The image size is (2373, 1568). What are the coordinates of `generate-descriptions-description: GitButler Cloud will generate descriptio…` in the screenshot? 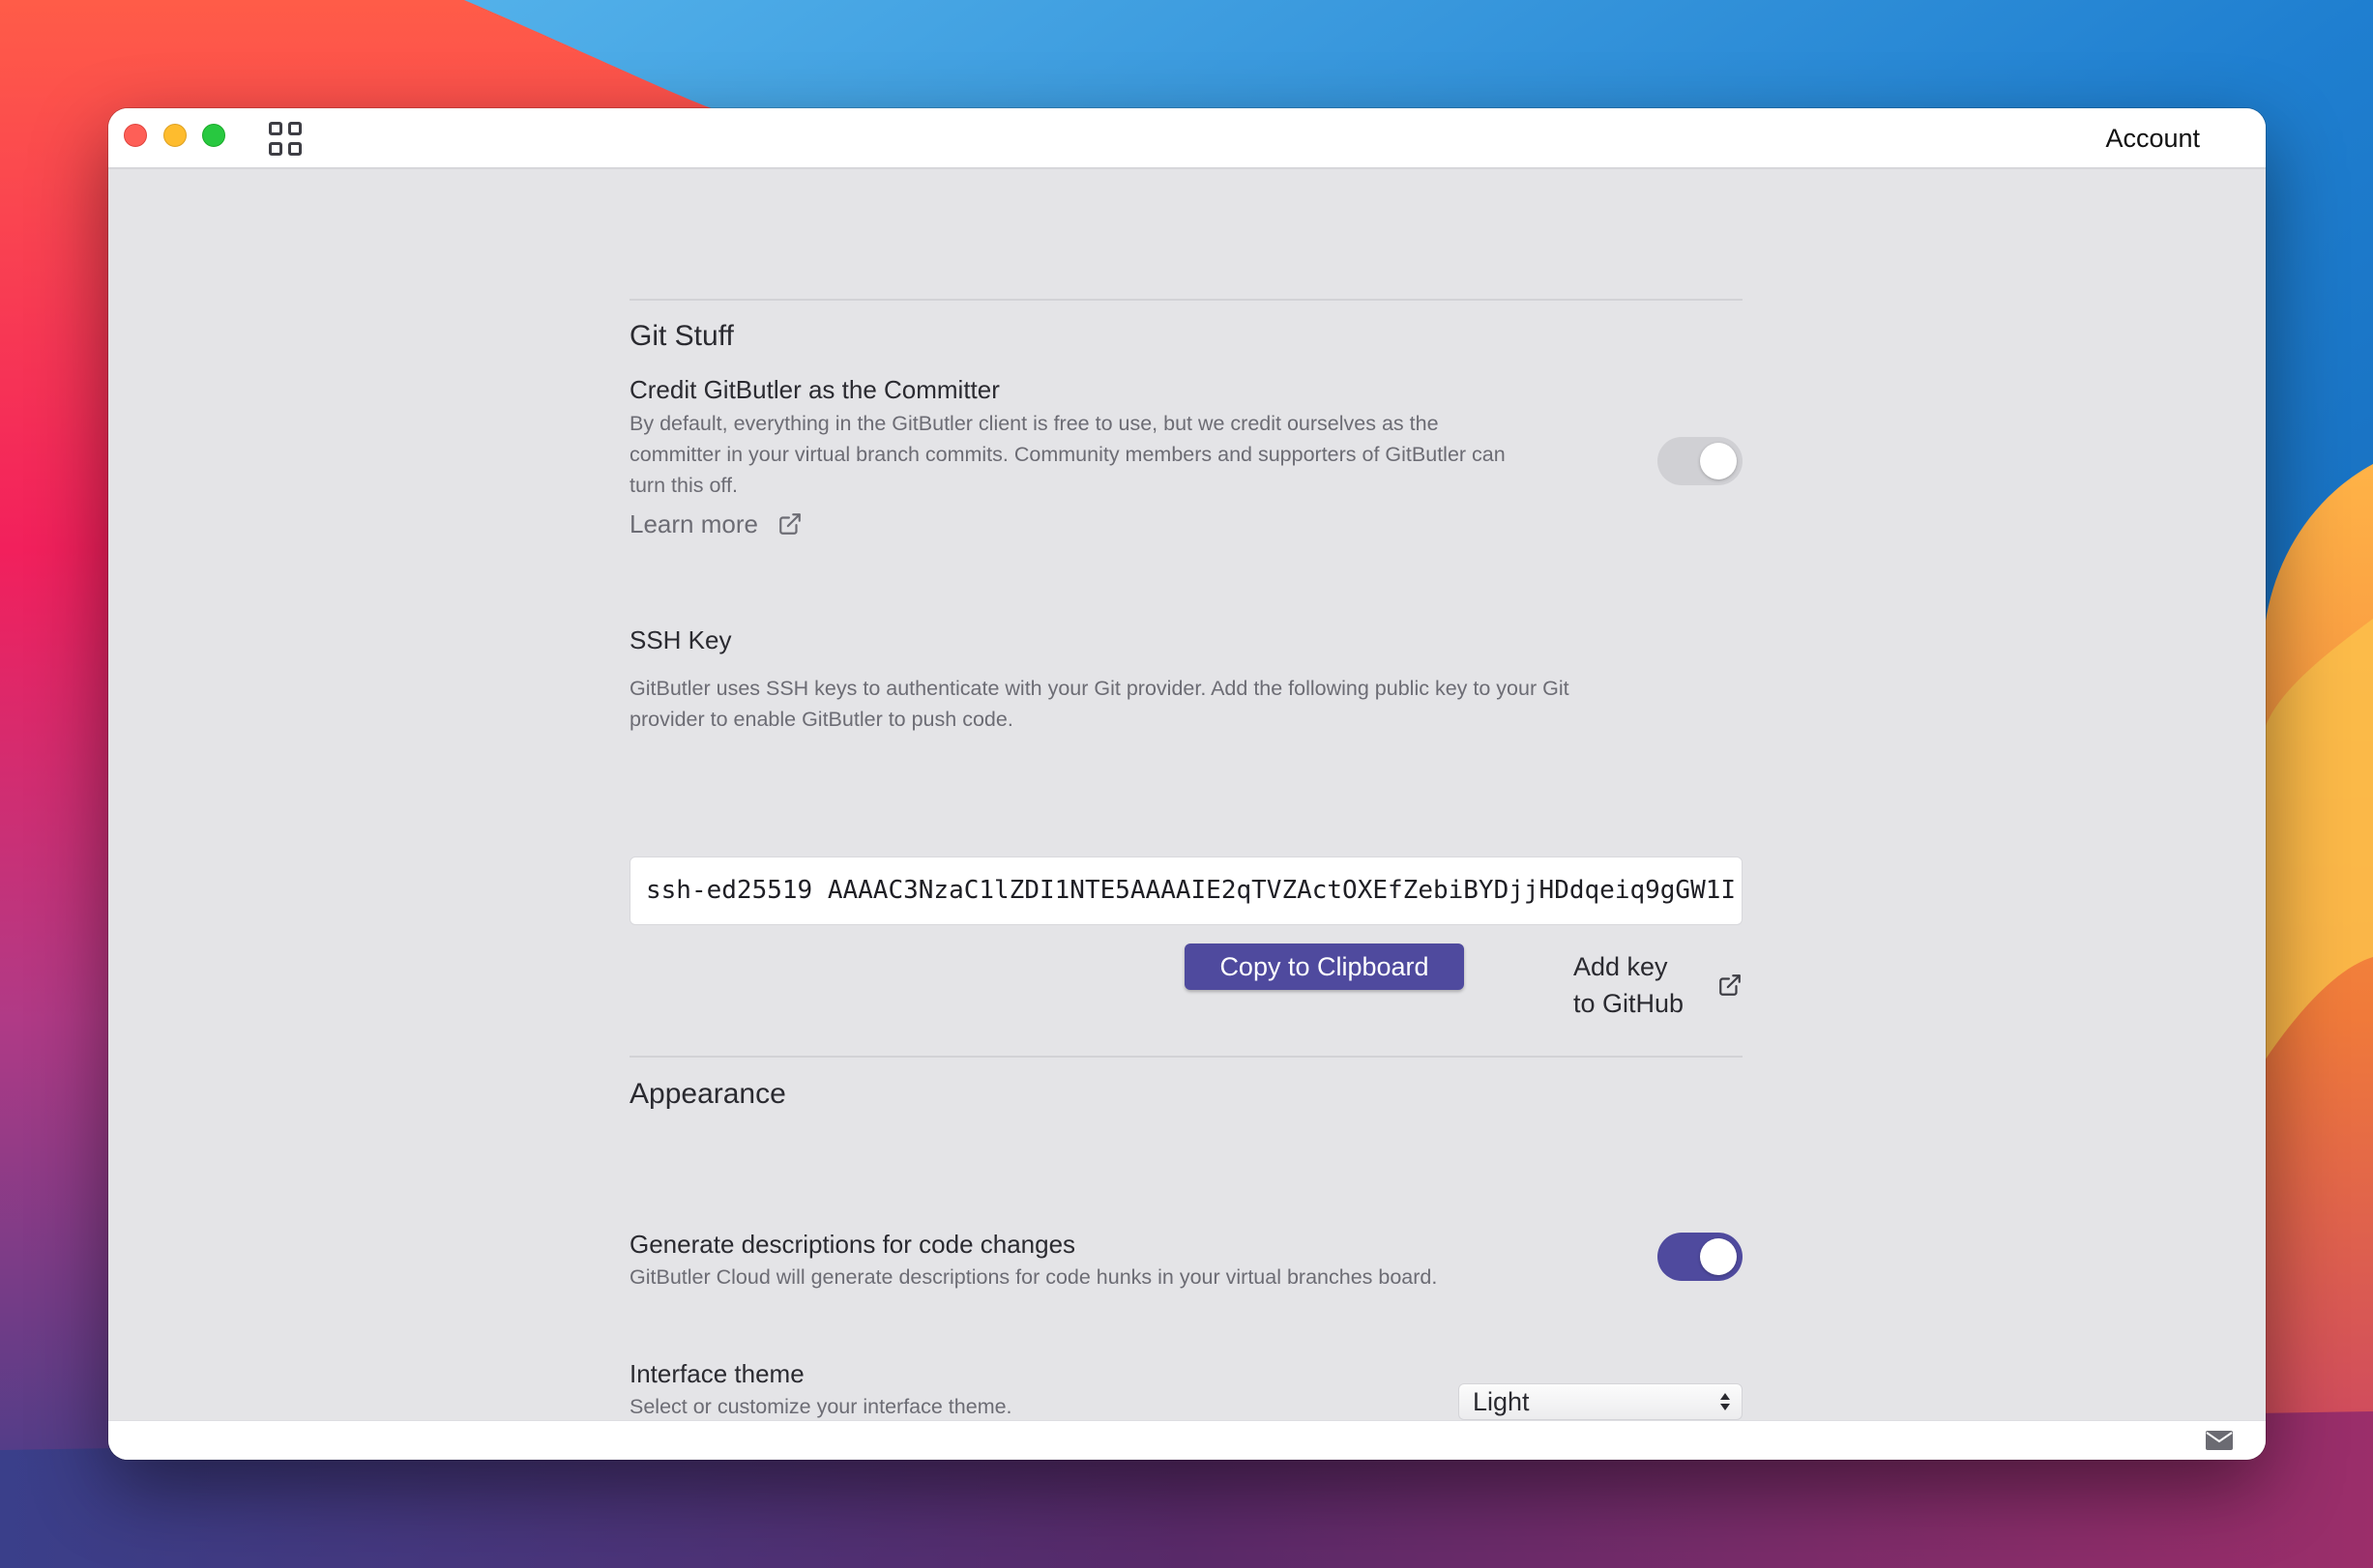 It's located at (1034, 1277).